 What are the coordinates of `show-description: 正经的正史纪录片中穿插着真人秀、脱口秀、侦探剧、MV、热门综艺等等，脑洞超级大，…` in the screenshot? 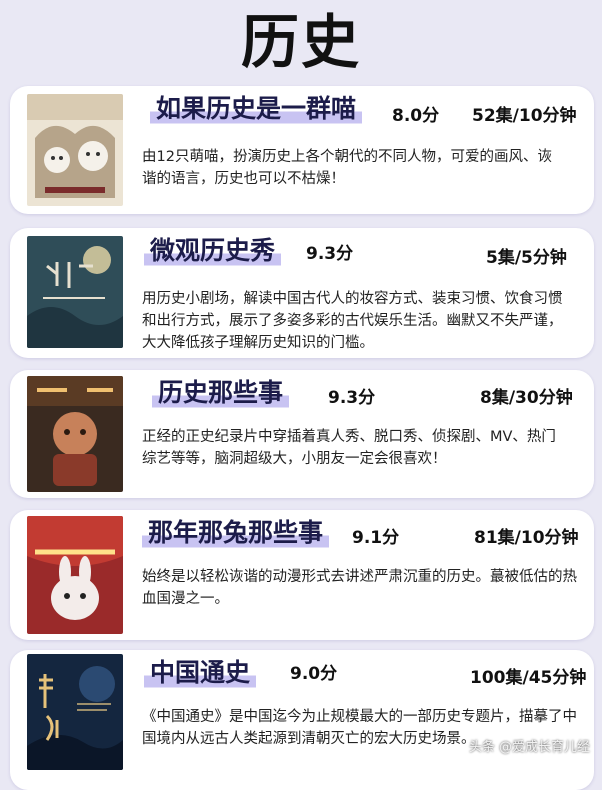 It's located at (349, 448).